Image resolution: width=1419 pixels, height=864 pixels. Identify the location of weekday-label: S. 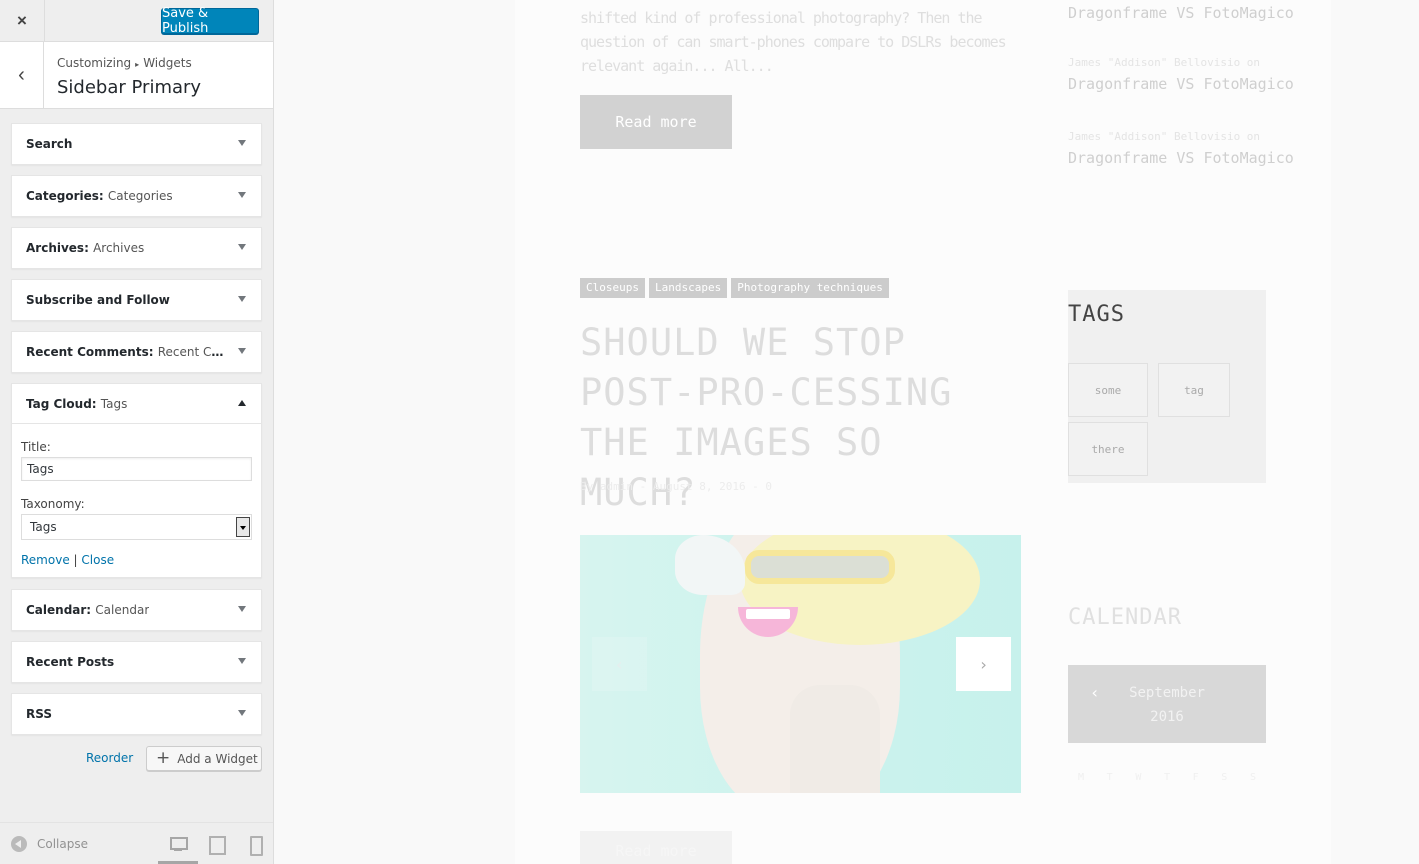
(1252, 777).